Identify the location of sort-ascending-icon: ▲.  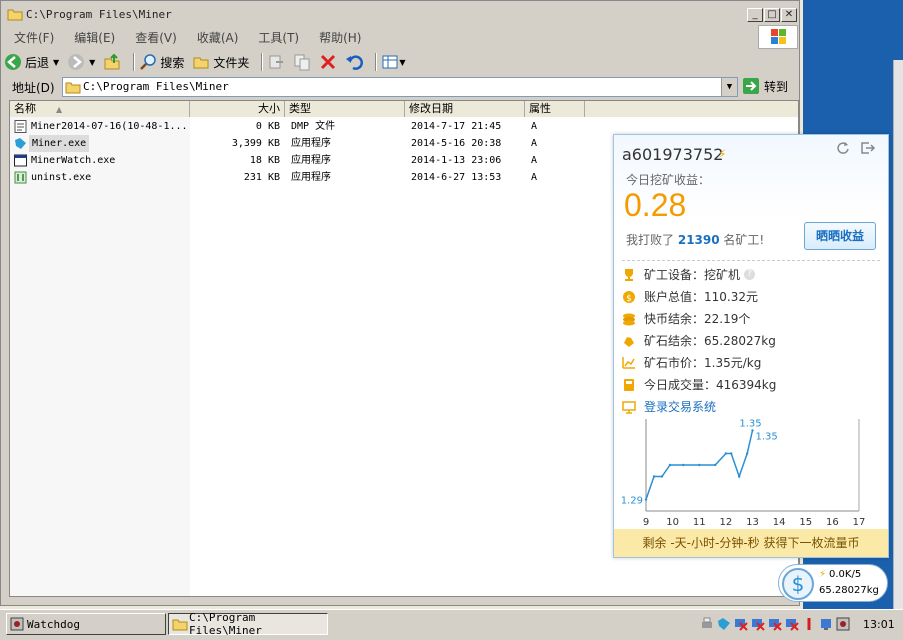
(59, 109).